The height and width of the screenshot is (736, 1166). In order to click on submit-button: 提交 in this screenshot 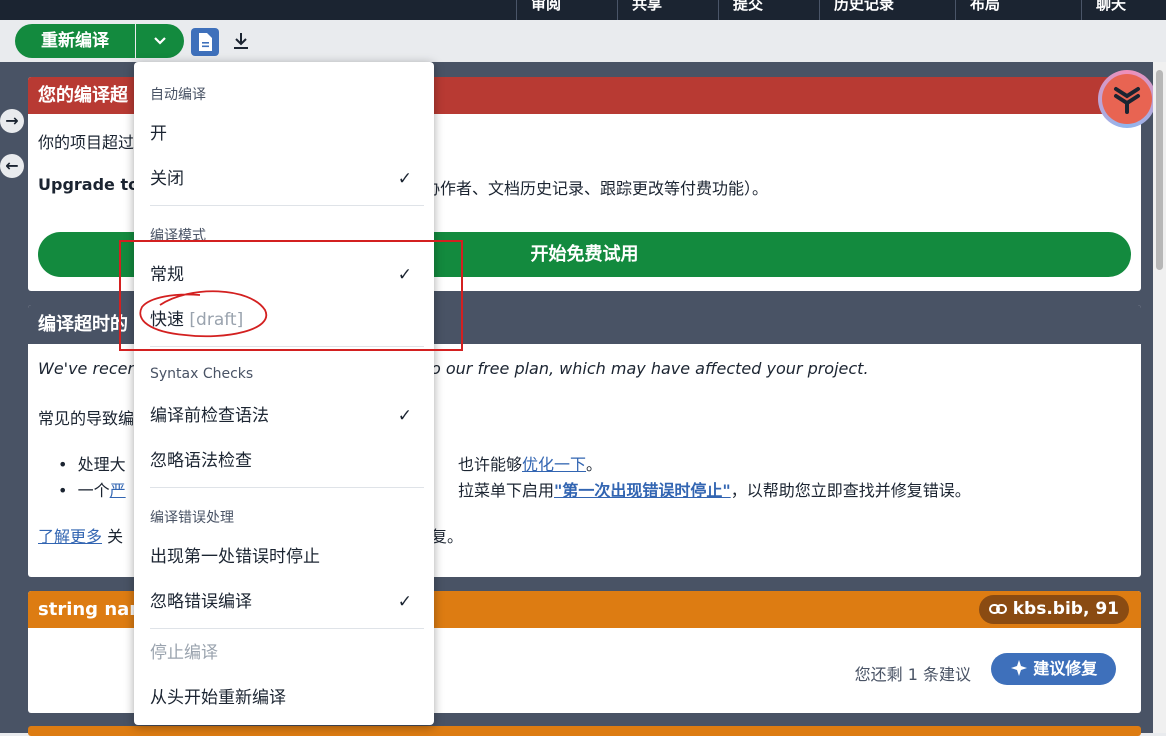, I will do `click(740, 10)`.